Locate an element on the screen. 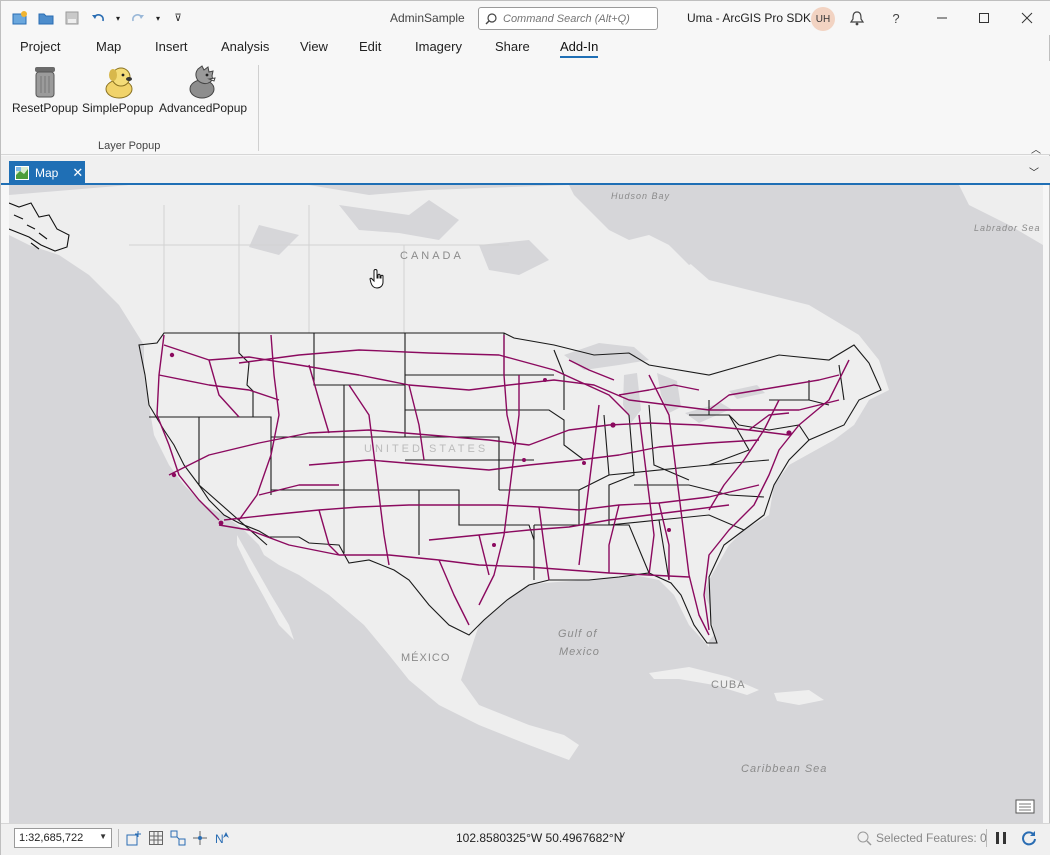 The image size is (1050, 855). collapse-ribbon-icon: ︿ is located at coordinates (1036, 148).